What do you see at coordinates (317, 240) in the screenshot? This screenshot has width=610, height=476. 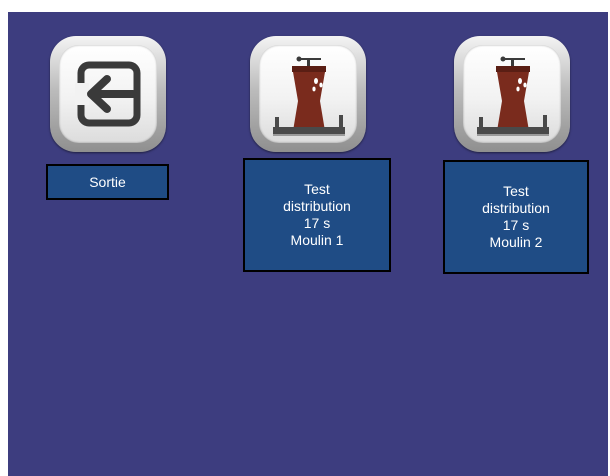 I see `label-line: Moulin 1` at bounding box center [317, 240].